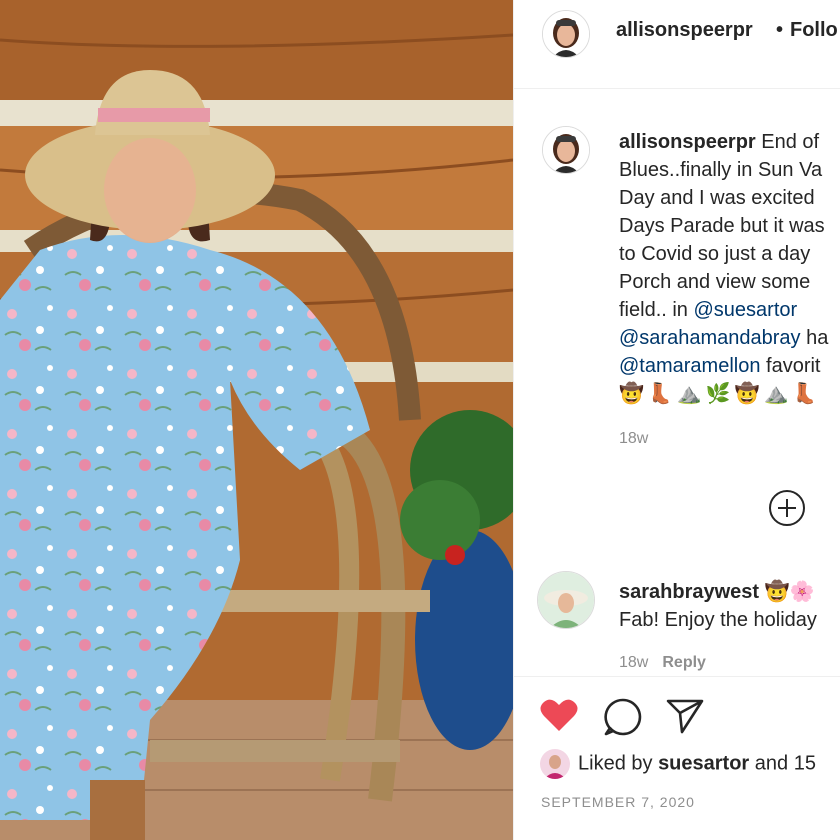 Image resolution: width=840 pixels, height=840 pixels. I want to click on post-date: SEPTEMBER 7, 2020, so click(618, 802).